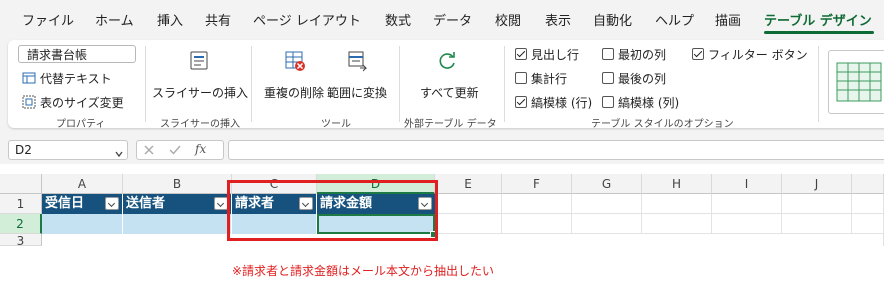 The width and height of the screenshot is (884, 306). Describe the element at coordinates (642, 55) in the screenshot. I see `first-column-label: 最初の列` at that location.